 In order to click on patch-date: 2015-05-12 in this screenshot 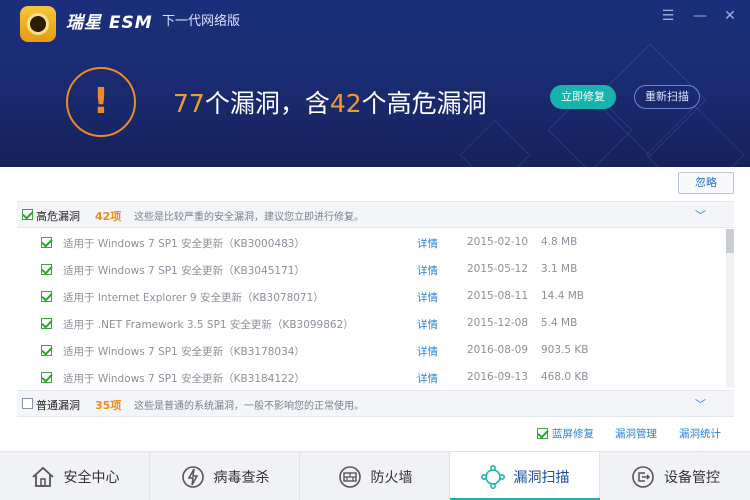, I will do `click(498, 269)`.